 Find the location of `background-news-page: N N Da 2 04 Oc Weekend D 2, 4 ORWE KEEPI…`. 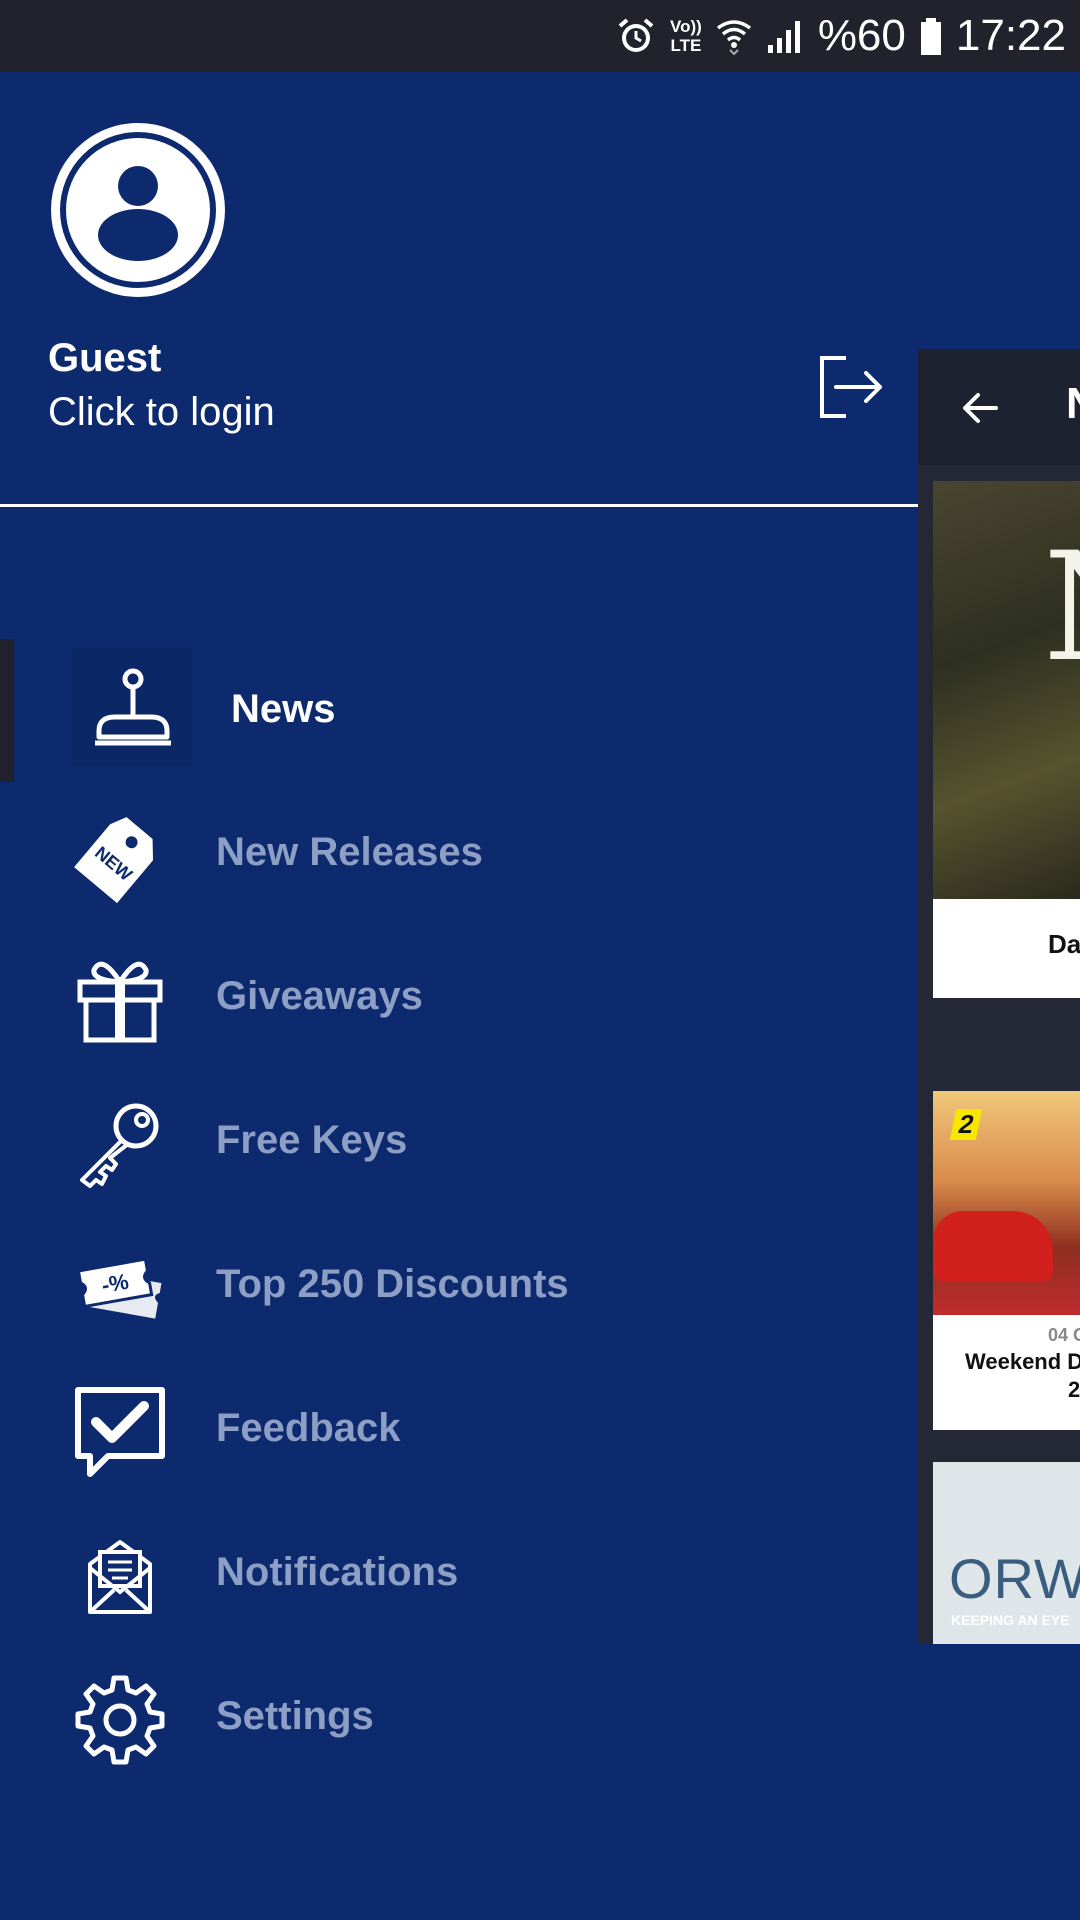

background-news-page: N N Da 2 04 Oc Weekend D 2, 4 ORWE KEEPI… is located at coordinates (999, 996).